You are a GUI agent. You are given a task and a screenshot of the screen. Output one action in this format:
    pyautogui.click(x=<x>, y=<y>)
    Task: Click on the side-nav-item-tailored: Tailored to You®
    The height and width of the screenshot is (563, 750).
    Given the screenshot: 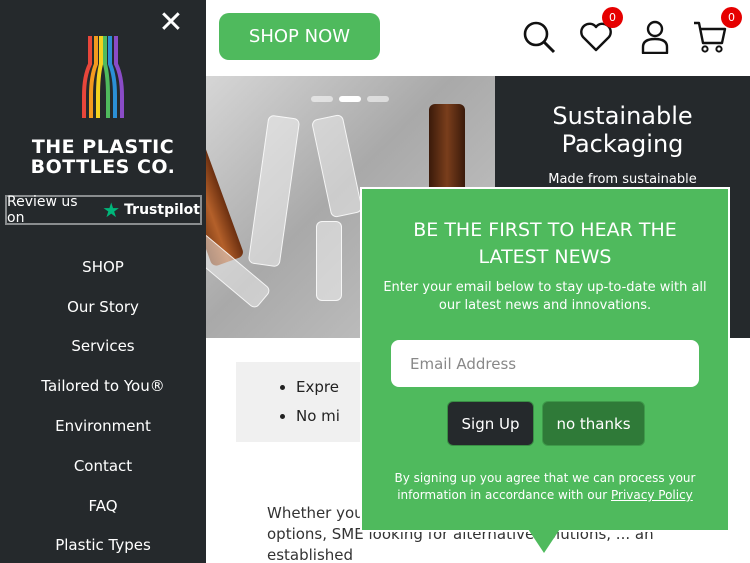 What is the action you would take?
    pyautogui.click(x=103, y=386)
    